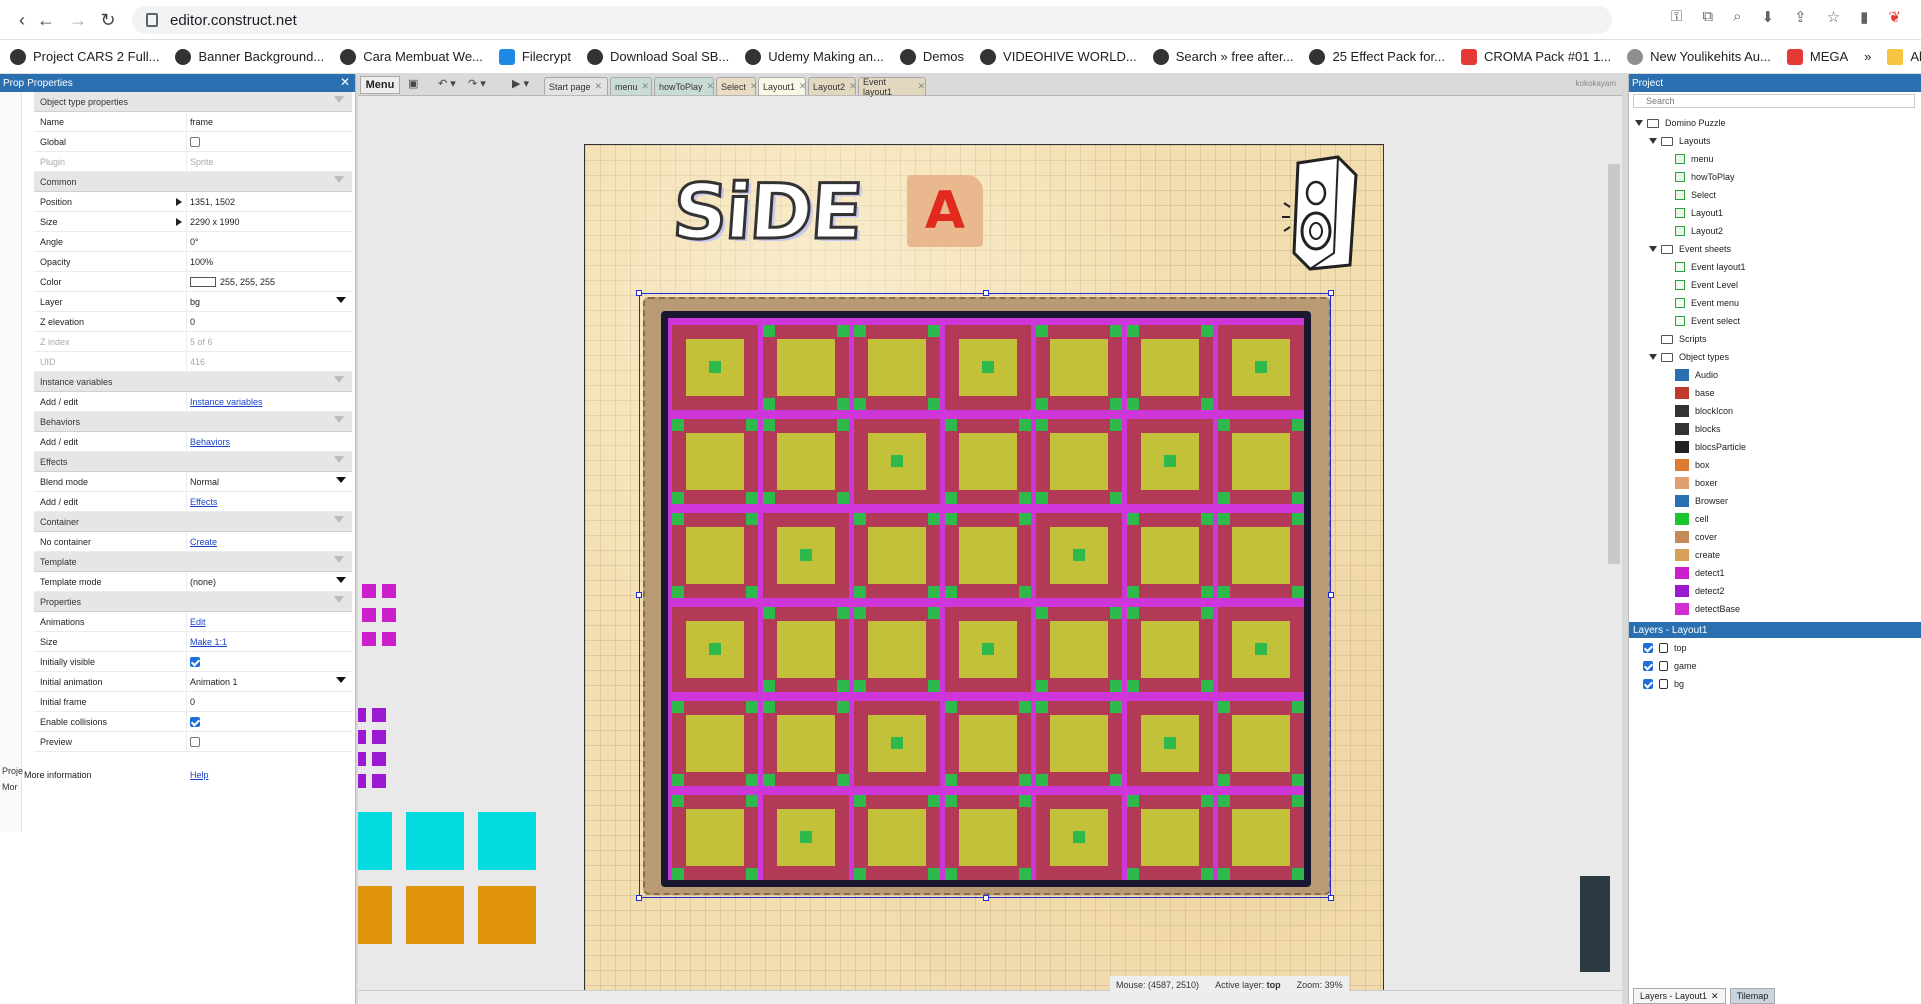 This screenshot has height=1004, width=1921. Describe the element at coordinates (193, 722) in the screenshot. I see `prop-enable-collisions: Enable collisions` at that location.